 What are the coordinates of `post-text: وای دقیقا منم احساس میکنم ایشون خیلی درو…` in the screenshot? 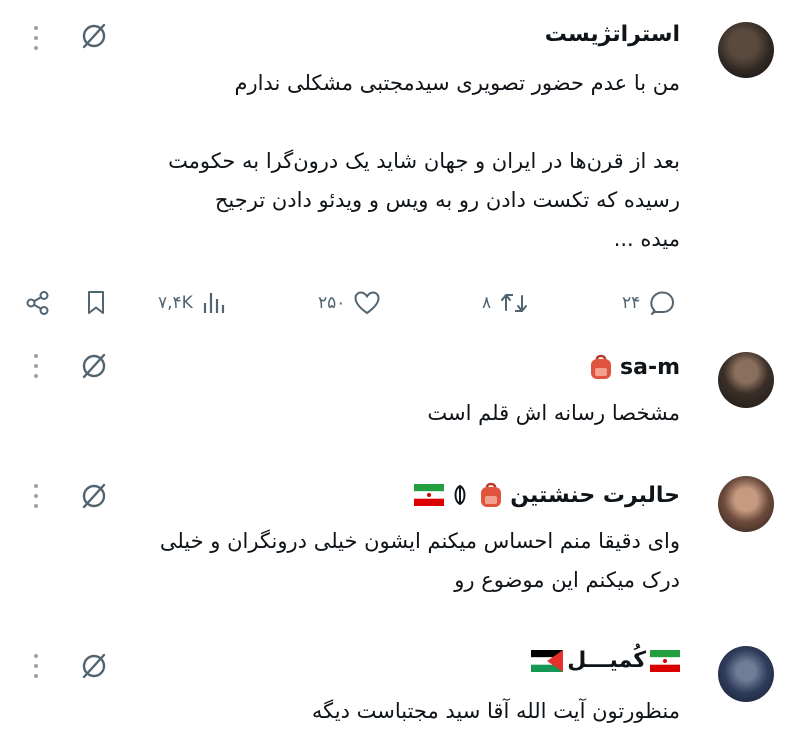 It's located at (420, 561).